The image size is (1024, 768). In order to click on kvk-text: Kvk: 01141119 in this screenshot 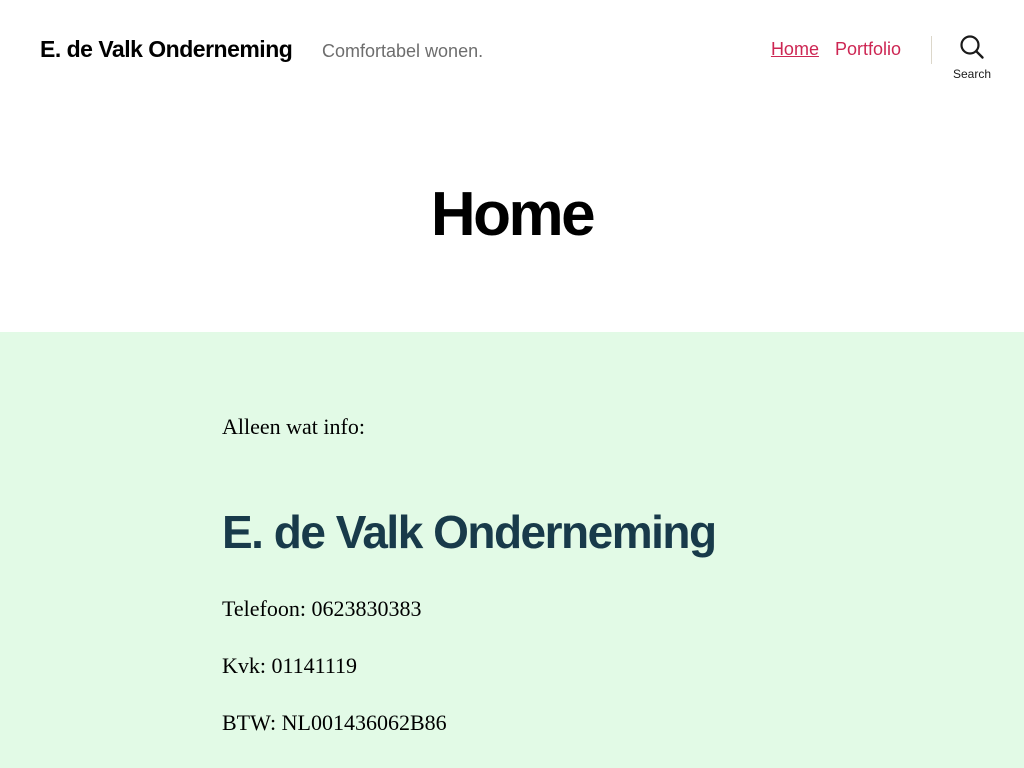, I will do `click(290, 665)`.